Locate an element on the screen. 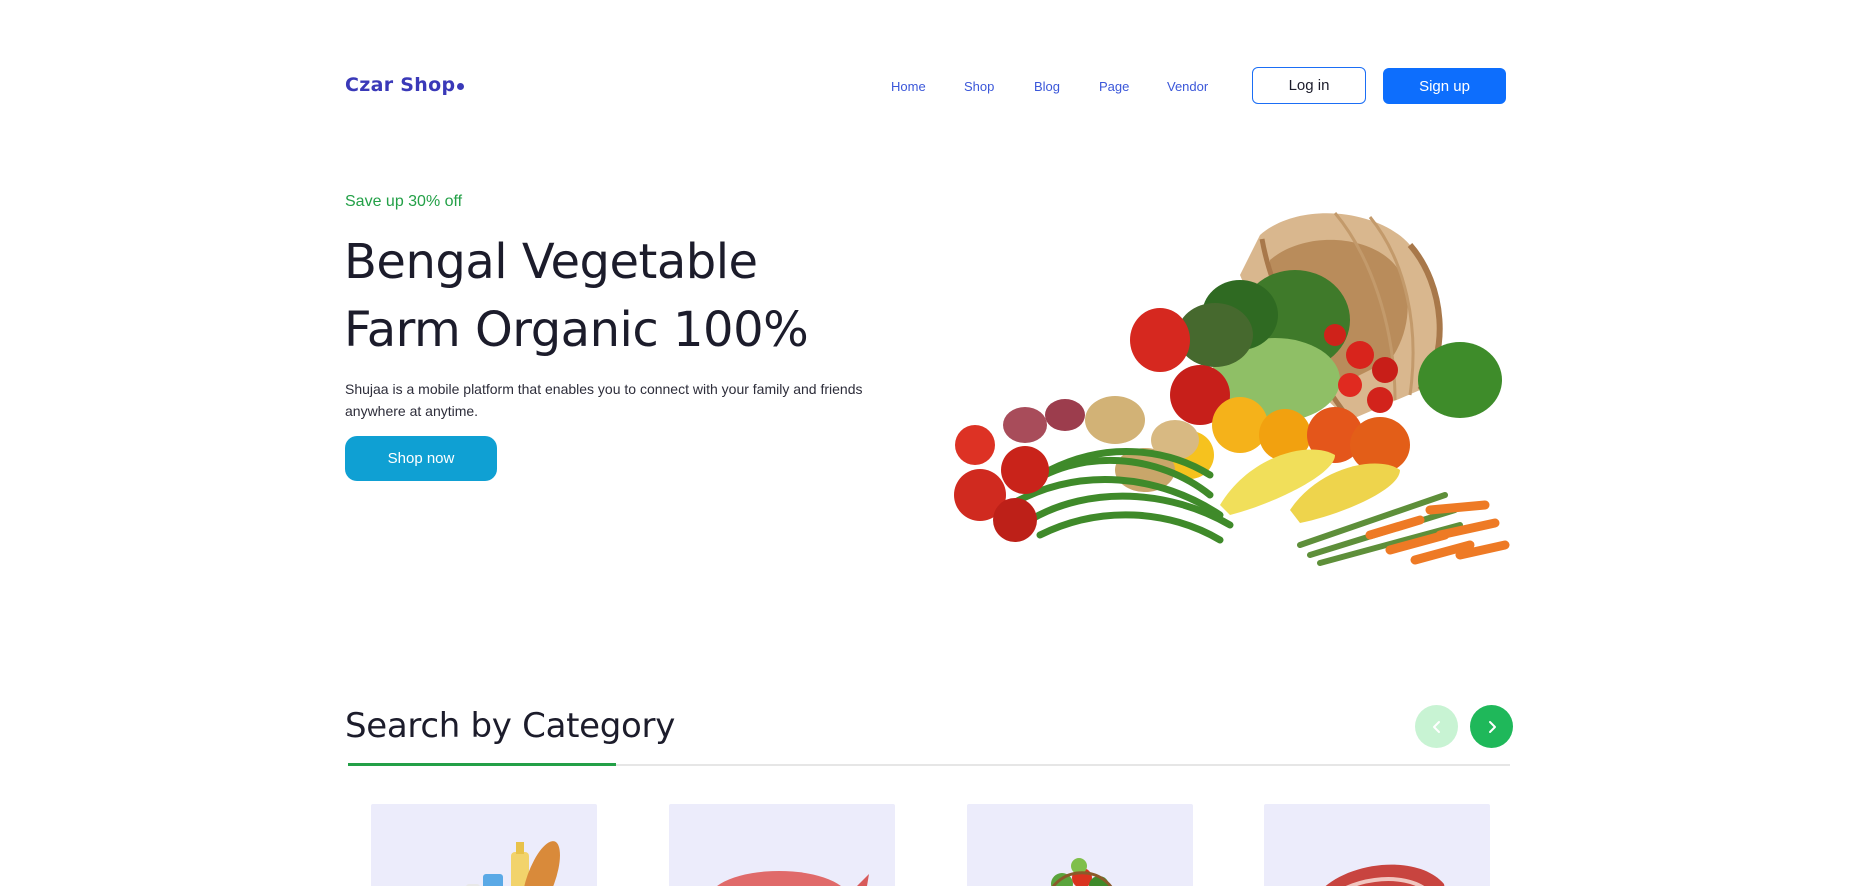 Image resolution: width=1861 pixels, height=886 pixels. grocery-image is located at coordinates (513, 863).